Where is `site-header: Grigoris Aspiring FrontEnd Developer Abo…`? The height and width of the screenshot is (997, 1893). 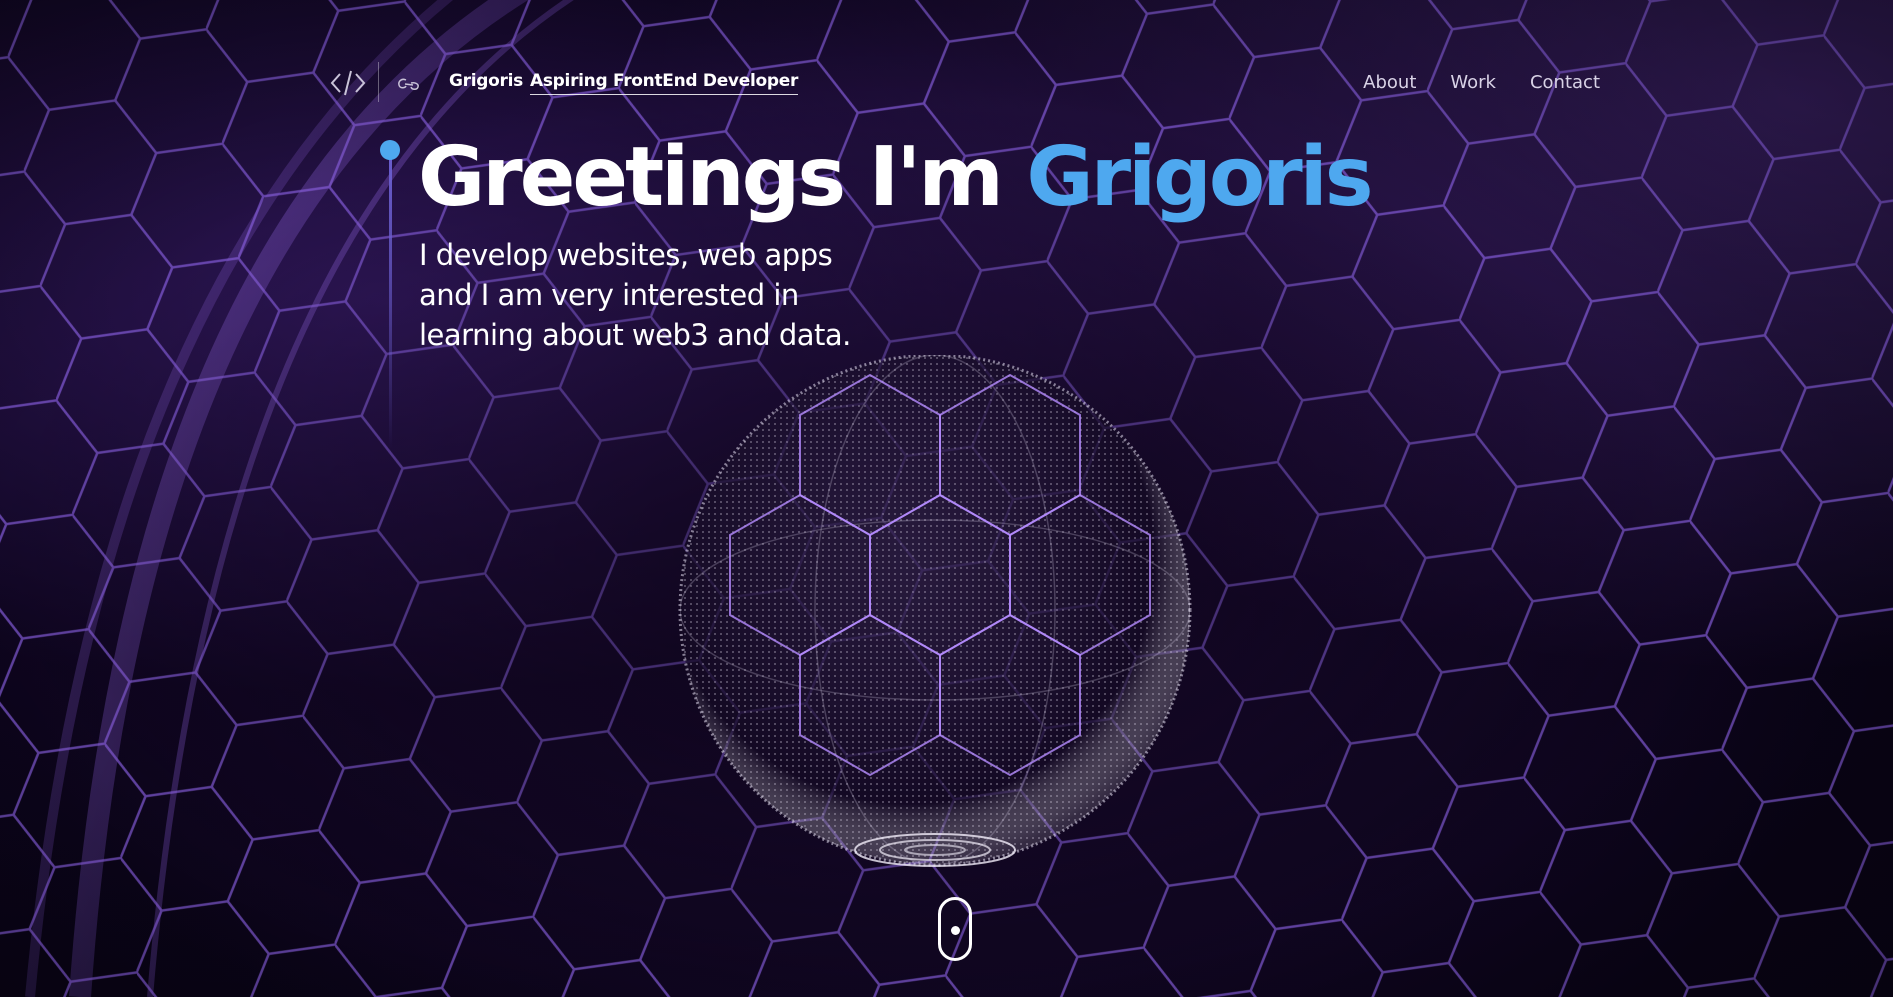 site-header: Grigoris Aspiring FrontEnd Developer Abo… is located at coordinates (965, 83).